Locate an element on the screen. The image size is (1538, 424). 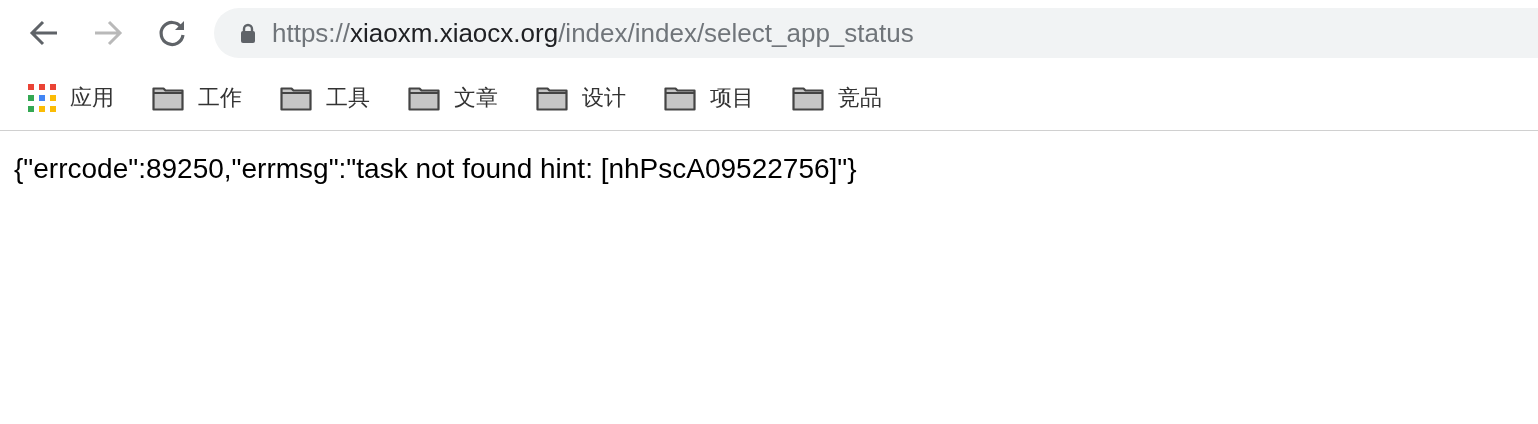
address-bar: https://xiaoxm.xiaocx.org/index/index/select_app_status is located at coordinates (876, 33).